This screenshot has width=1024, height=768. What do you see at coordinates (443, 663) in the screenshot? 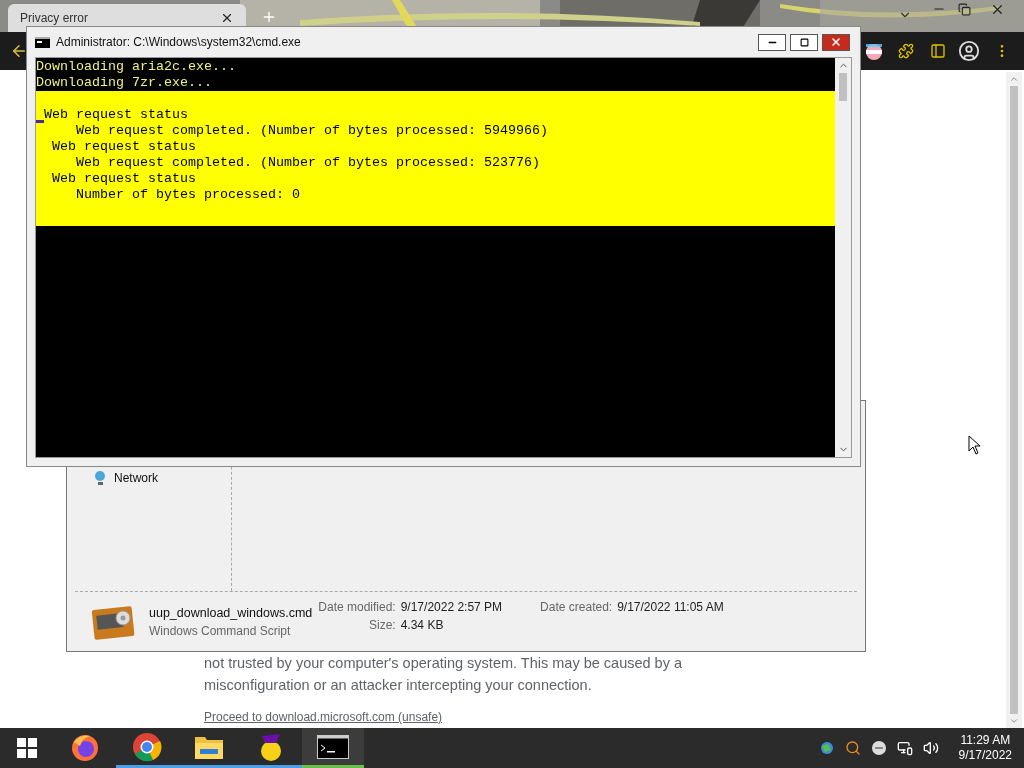
I see `warning-text: not trusted by your computer's operating system. This may be caused by a` at bounding box center [443, 663].